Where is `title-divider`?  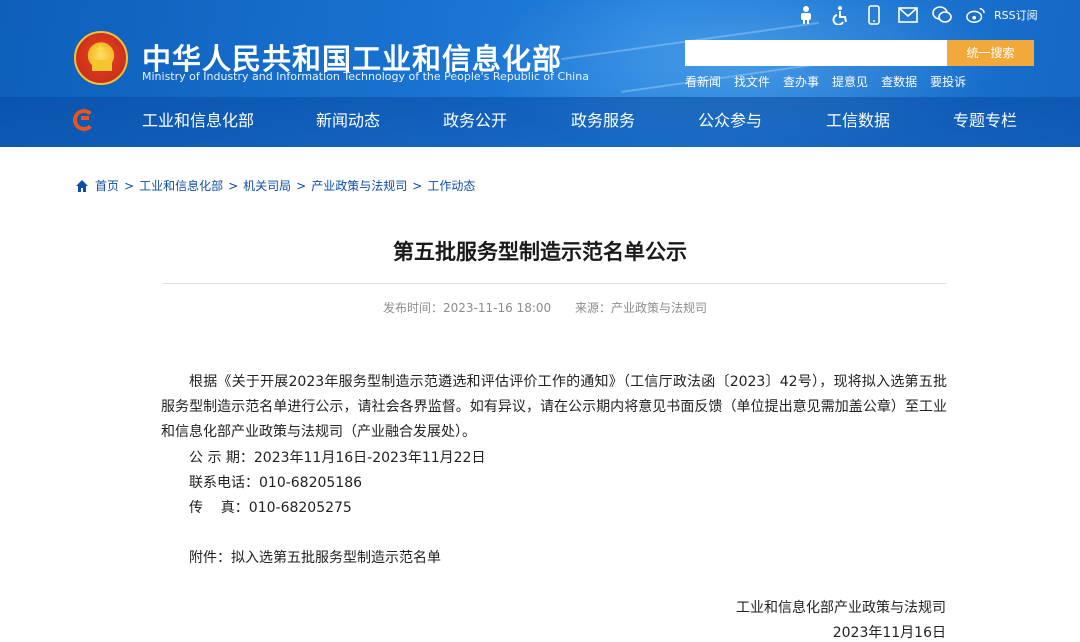
title-divider is located at coordinates (554, 283).